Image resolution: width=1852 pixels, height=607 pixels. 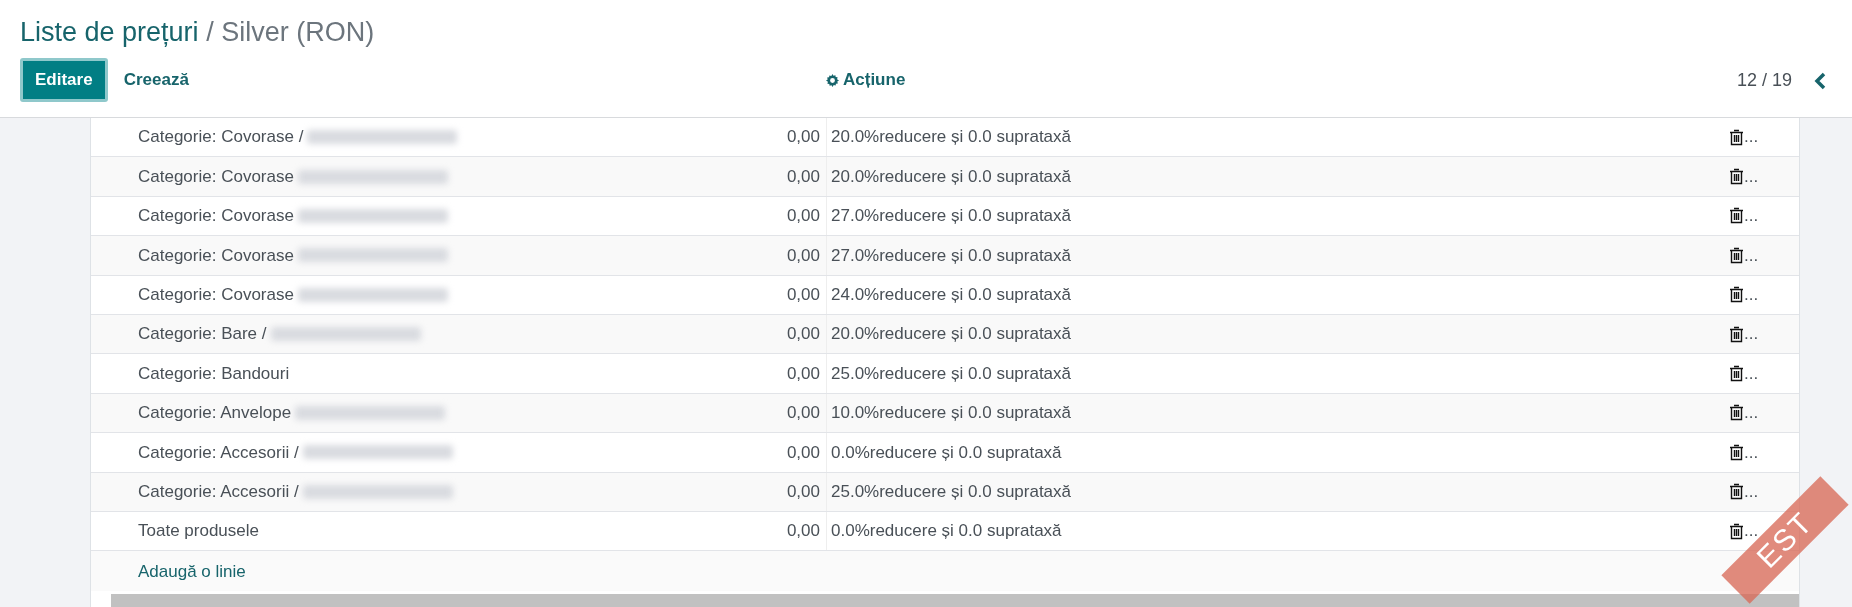 What do you see at coordinates (951, 295) in the screenshot?
I see `discount-rule: 24.0%reducere și 0.0 suprataxă` at bounding box center [951, 295].